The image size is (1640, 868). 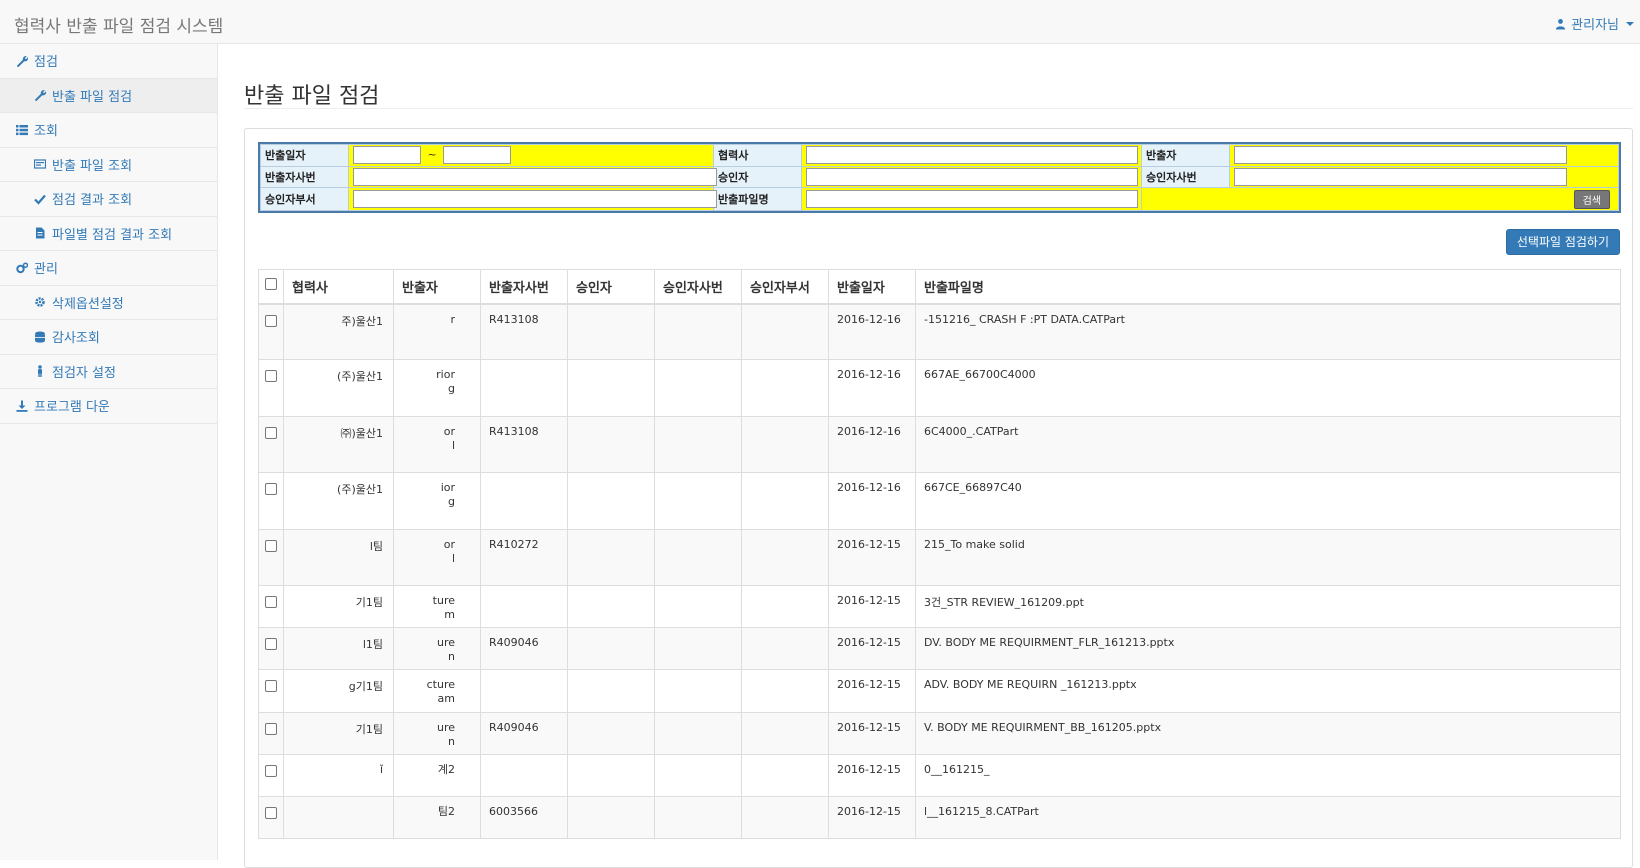 I want to click on cell-sender-id: R413108, so click(x=524, y=444).